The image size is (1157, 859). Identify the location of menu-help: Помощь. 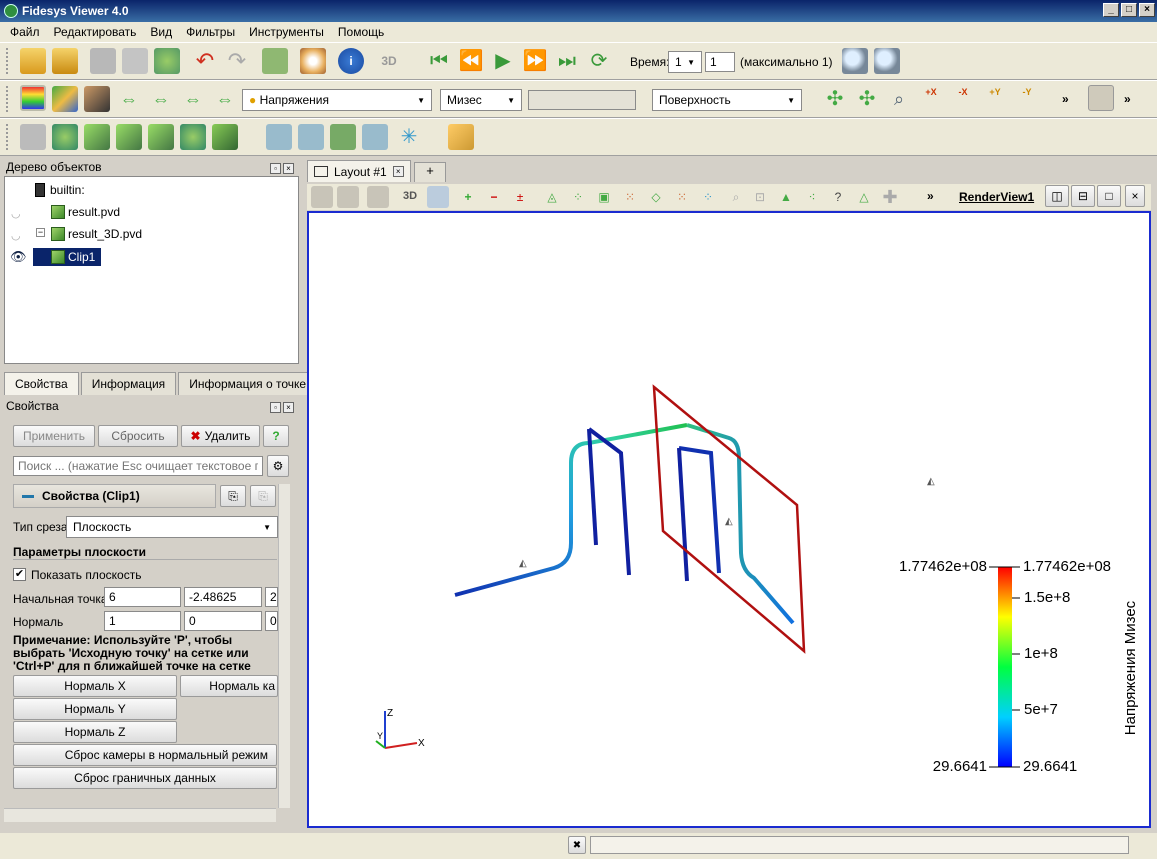
(361, 32).